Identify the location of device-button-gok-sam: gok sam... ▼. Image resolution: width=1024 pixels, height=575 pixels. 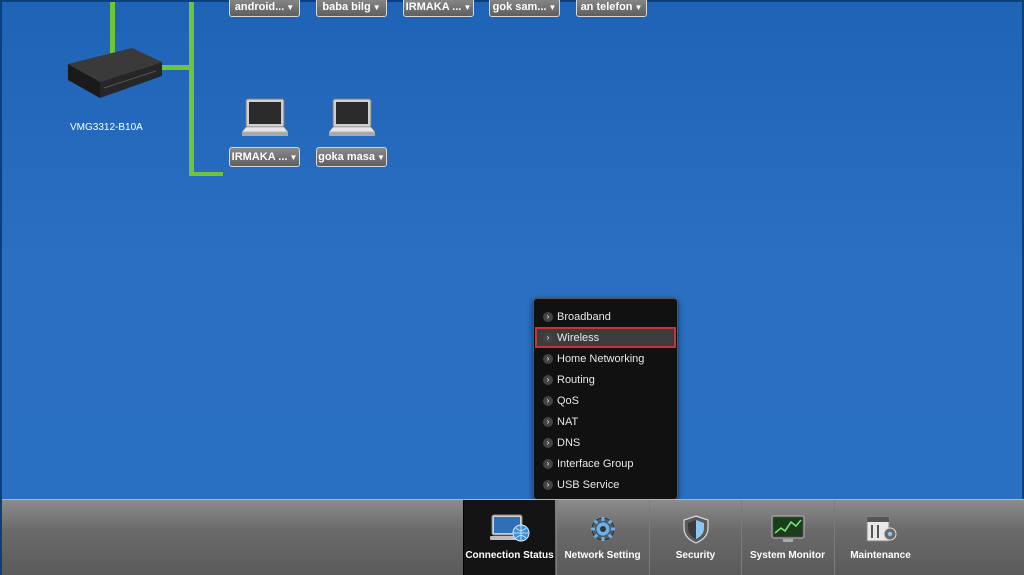
(524, 8).